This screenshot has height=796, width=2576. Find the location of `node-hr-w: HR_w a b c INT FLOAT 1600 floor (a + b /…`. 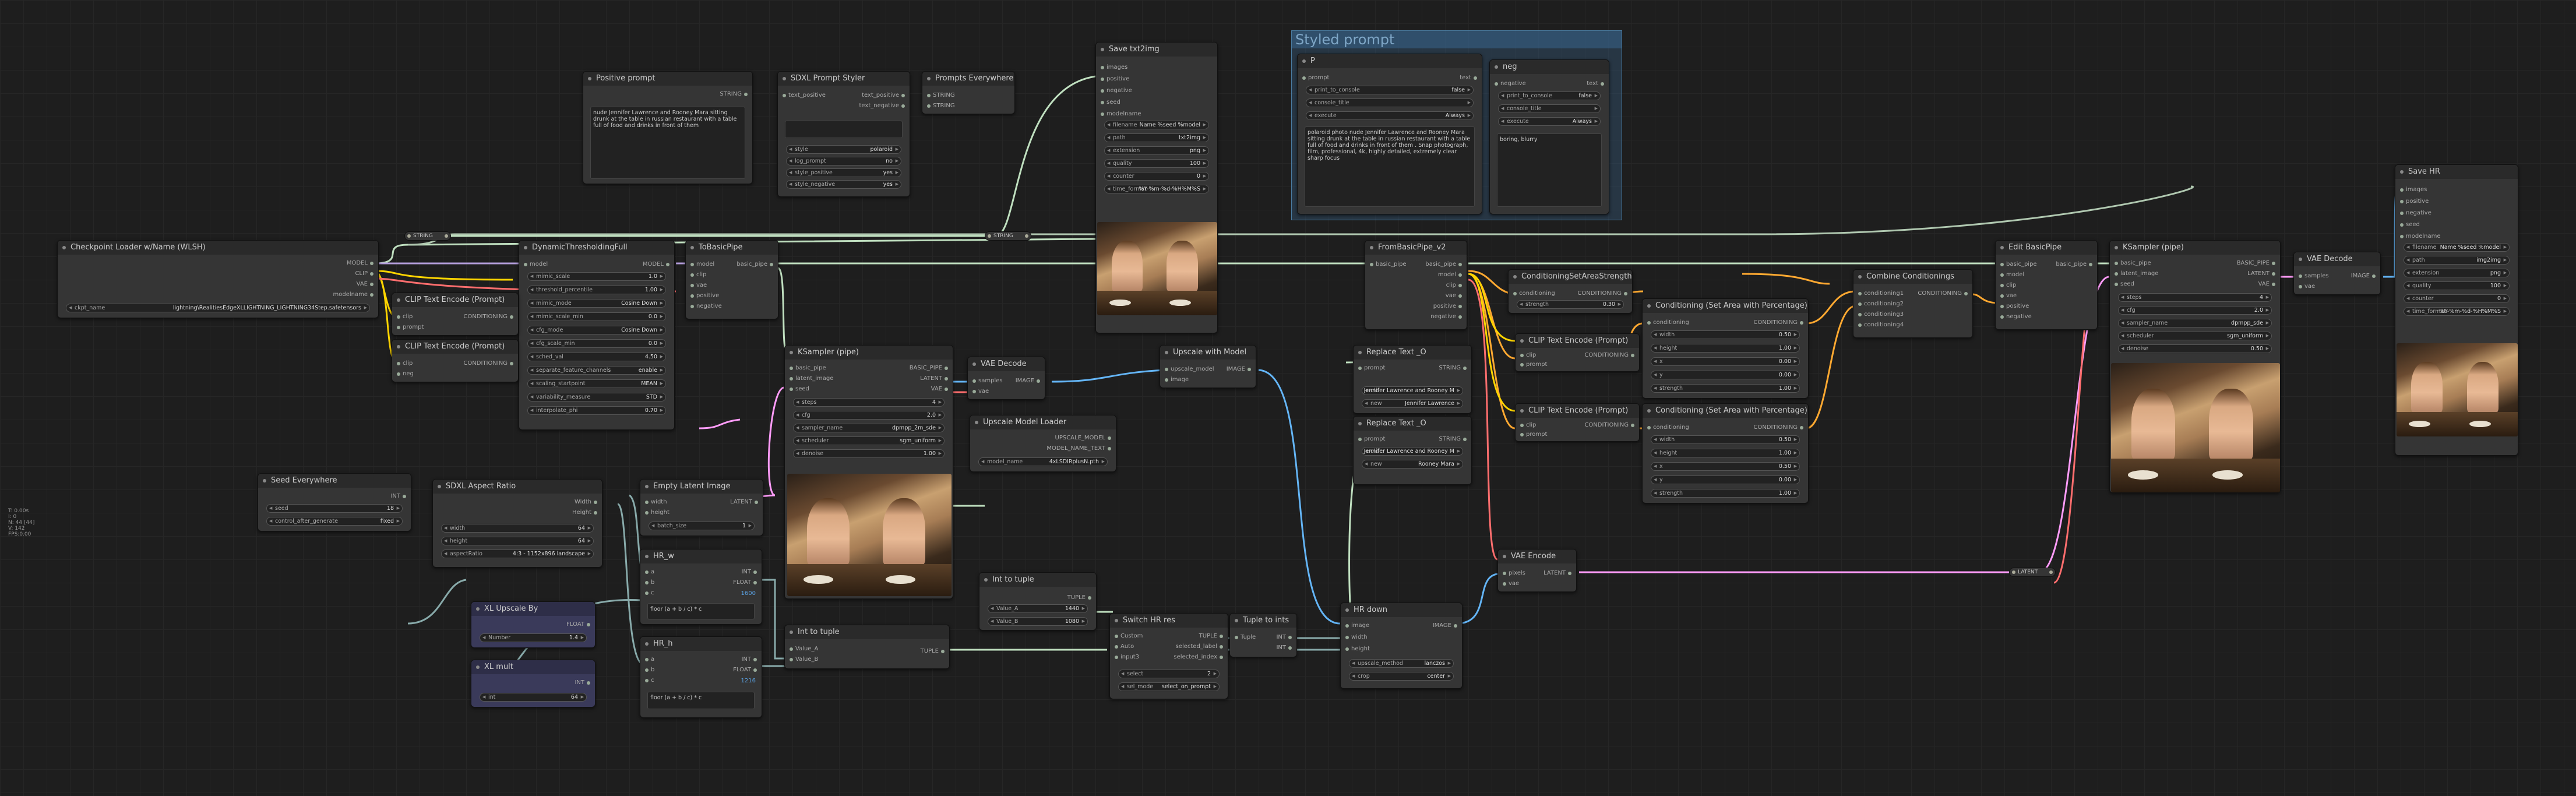

node-hr-w: HR_w a b c INT FLOAT 1600 floor (a + b /… is located at coordinates (701, 587).